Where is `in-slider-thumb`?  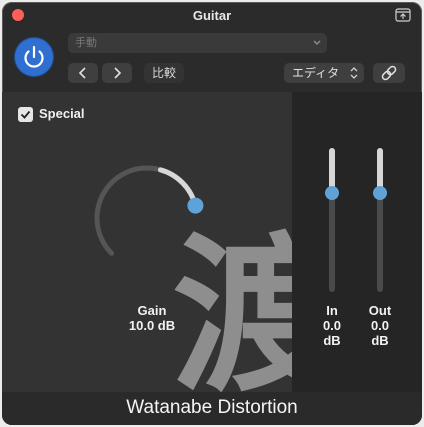 in-slider-thumb is located at coordinates (332, 192).